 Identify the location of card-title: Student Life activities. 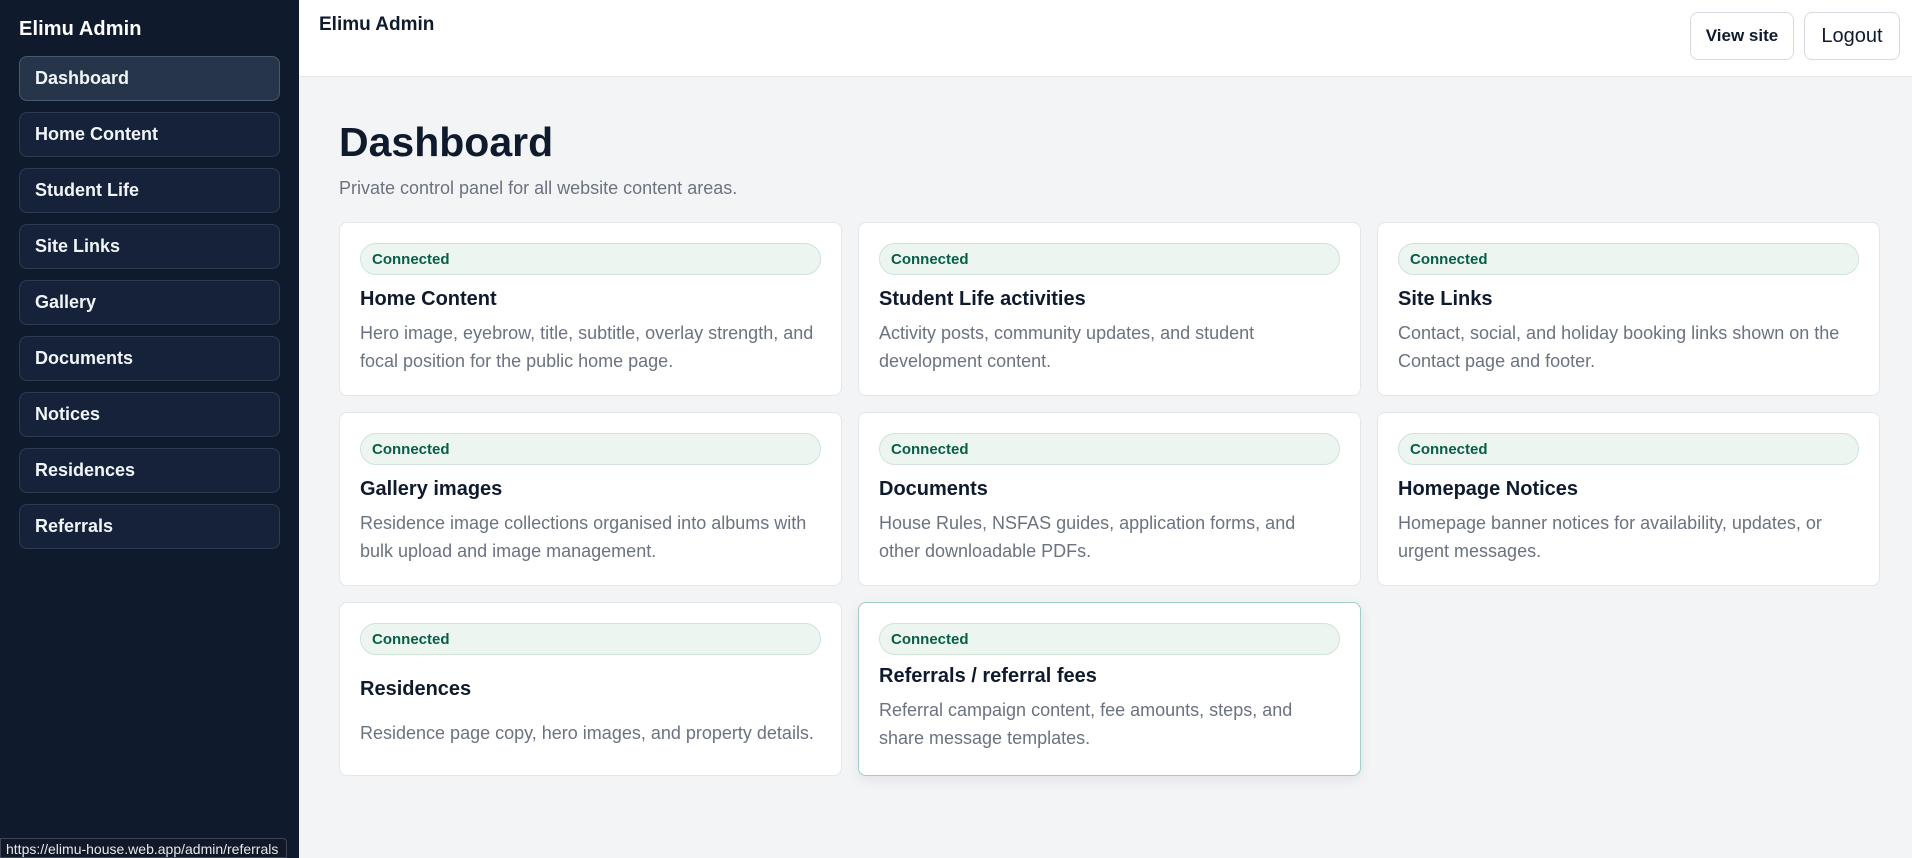
(982, 299).